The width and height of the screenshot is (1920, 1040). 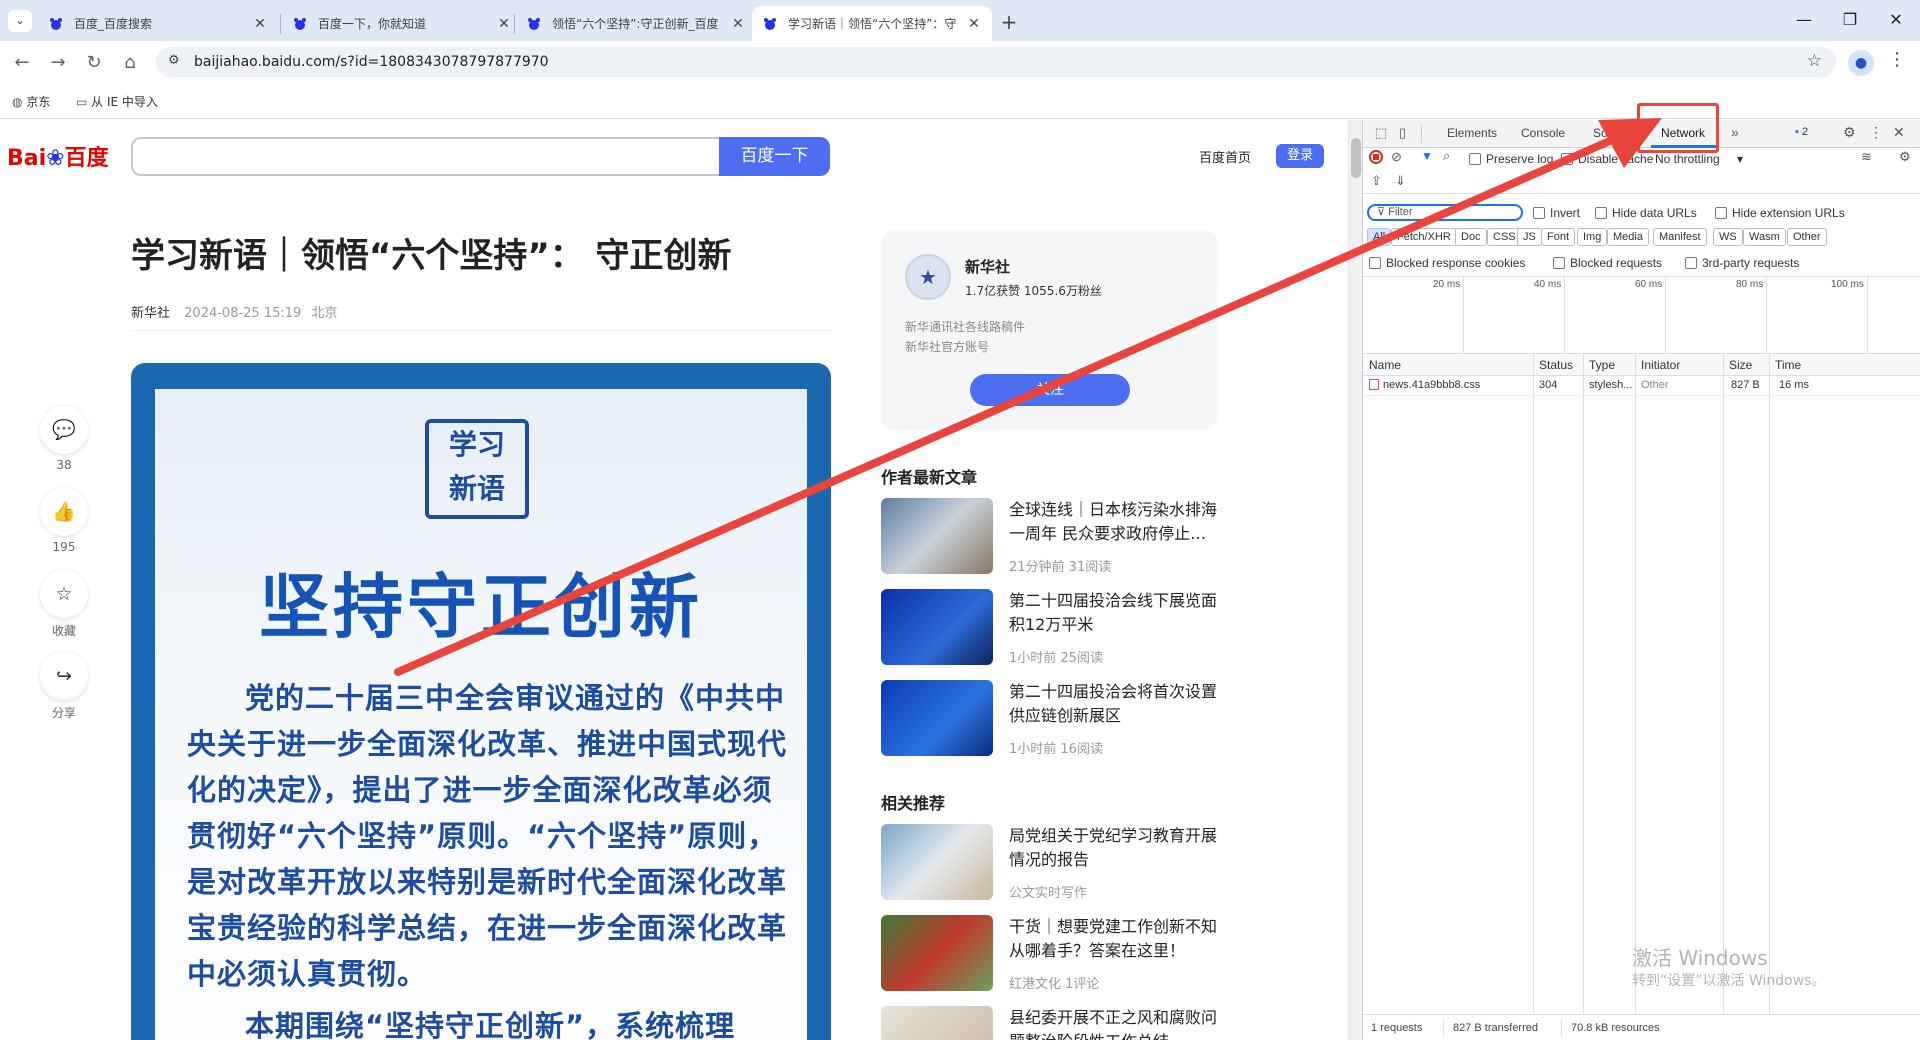 I want to click on export-har-icon: ⇓, so click(x=1400, y=181).